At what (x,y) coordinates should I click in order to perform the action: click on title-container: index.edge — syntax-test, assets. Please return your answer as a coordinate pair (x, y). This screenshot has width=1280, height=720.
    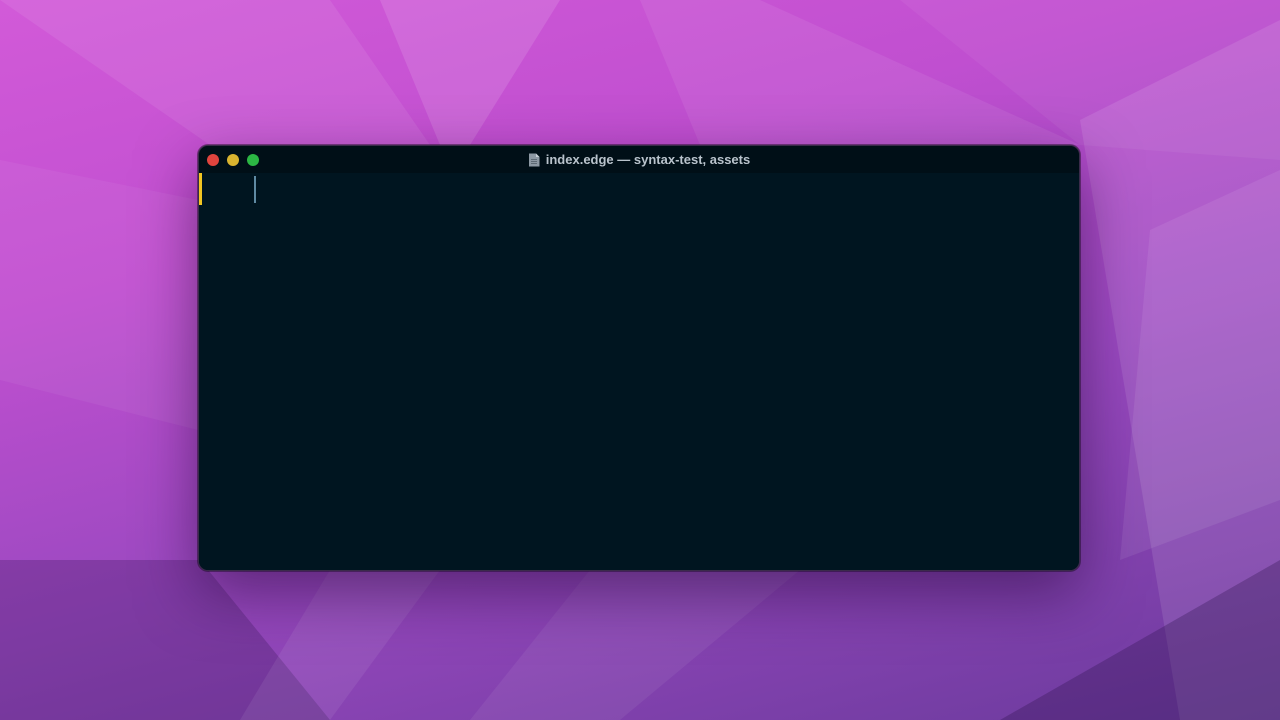
    Looking at the image, I should click on (639, 159).